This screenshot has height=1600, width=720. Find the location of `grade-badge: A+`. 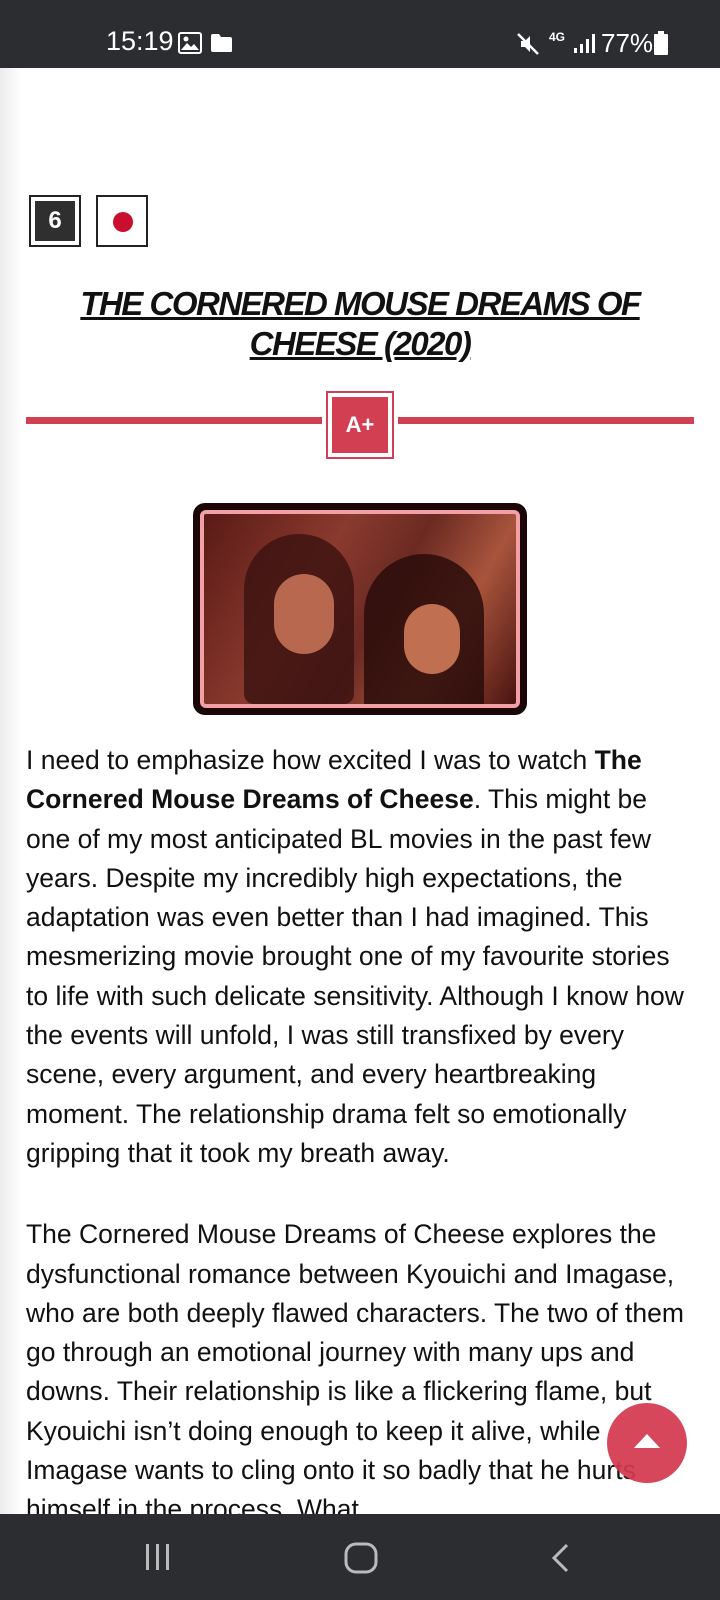

grade-badge: A+ is located at coordinates (360, 425).